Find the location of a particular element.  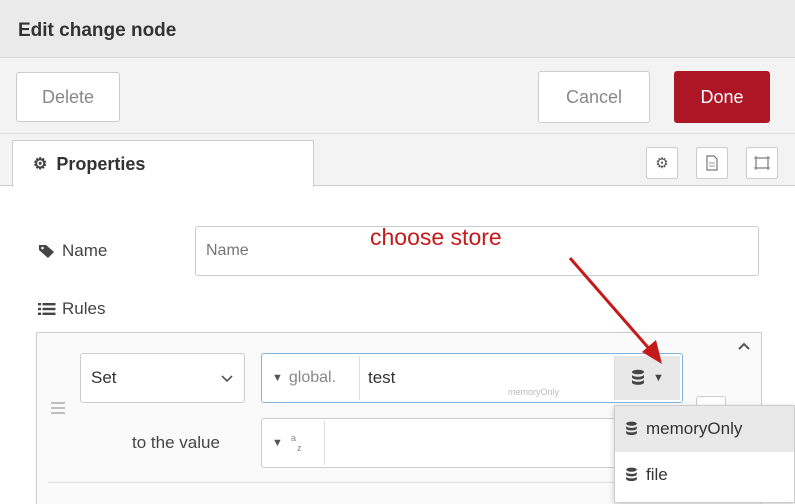

settings-tab-button: ⚙ is located at coordinates (662, 163).